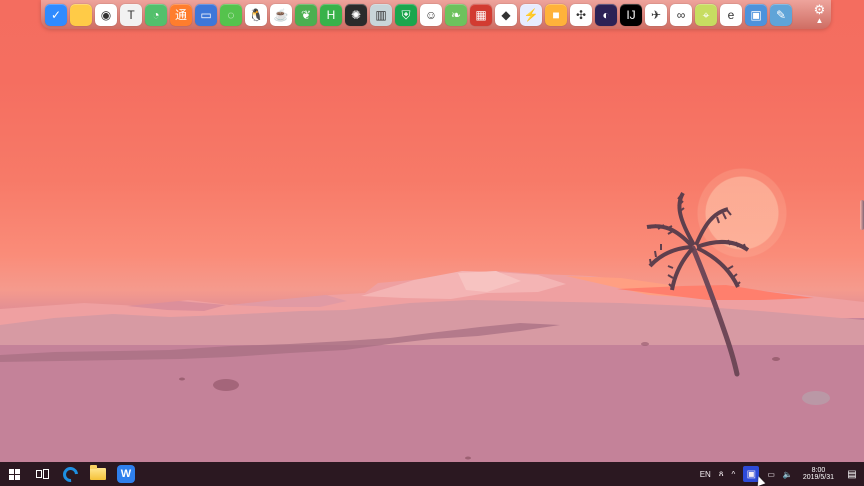 The image size is (864, 486). I want to click on face-app-icon: ☺, so click(431, 14).